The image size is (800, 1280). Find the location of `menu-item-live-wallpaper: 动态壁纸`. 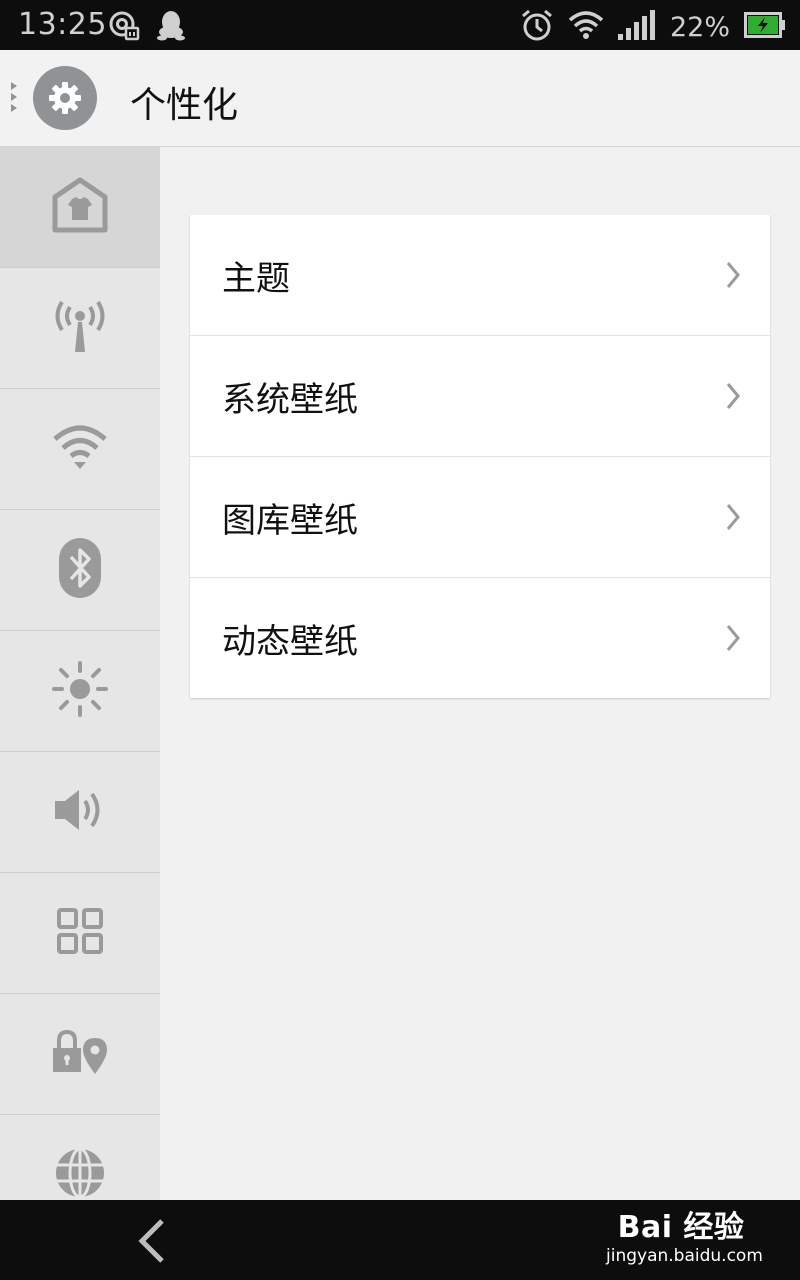

menu-item-live-wallpaper: 动态壁纸 is located at coordinates (480, 638).